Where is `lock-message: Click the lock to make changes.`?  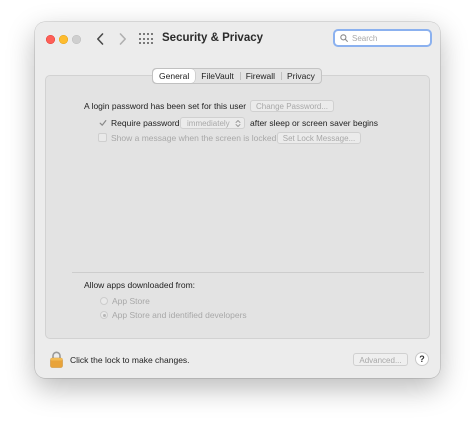
lock-message: Click the lock to make changes. is located at coordinates (130, 360).